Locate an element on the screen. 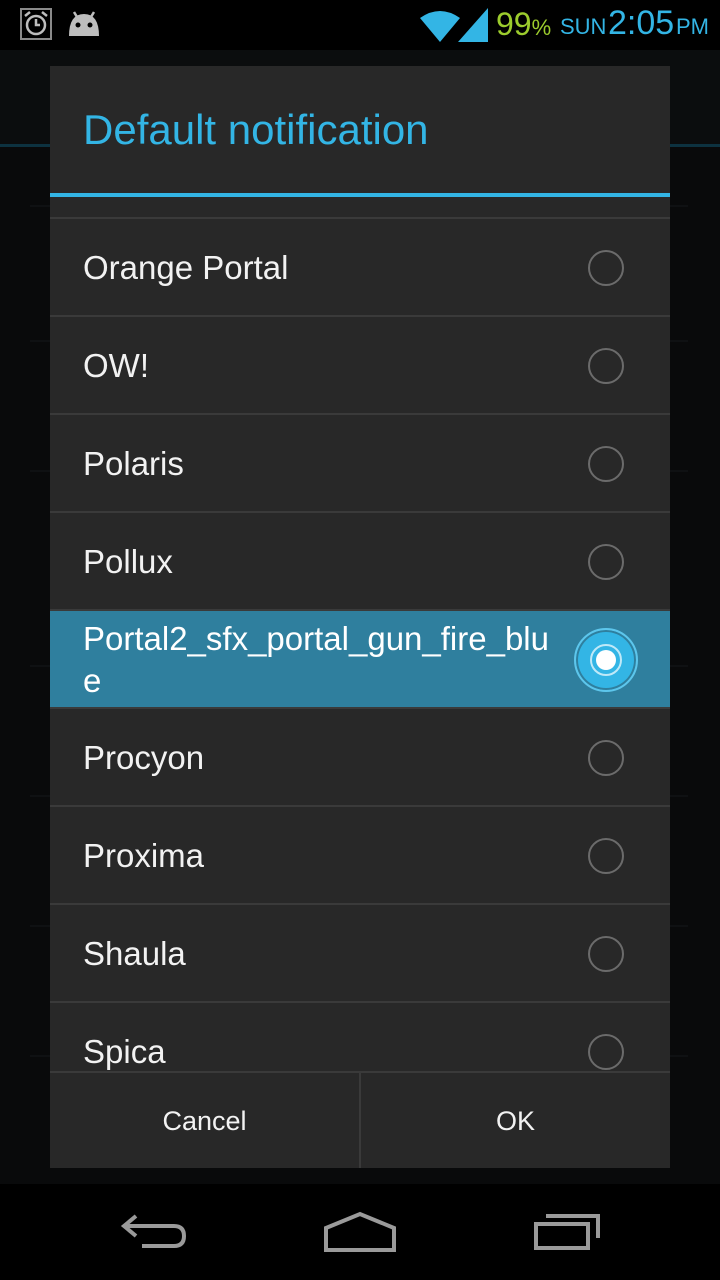 The width and height of the screenshot is (720, 1280). list-item-label: Shaula is located at coordinates (134, 953).